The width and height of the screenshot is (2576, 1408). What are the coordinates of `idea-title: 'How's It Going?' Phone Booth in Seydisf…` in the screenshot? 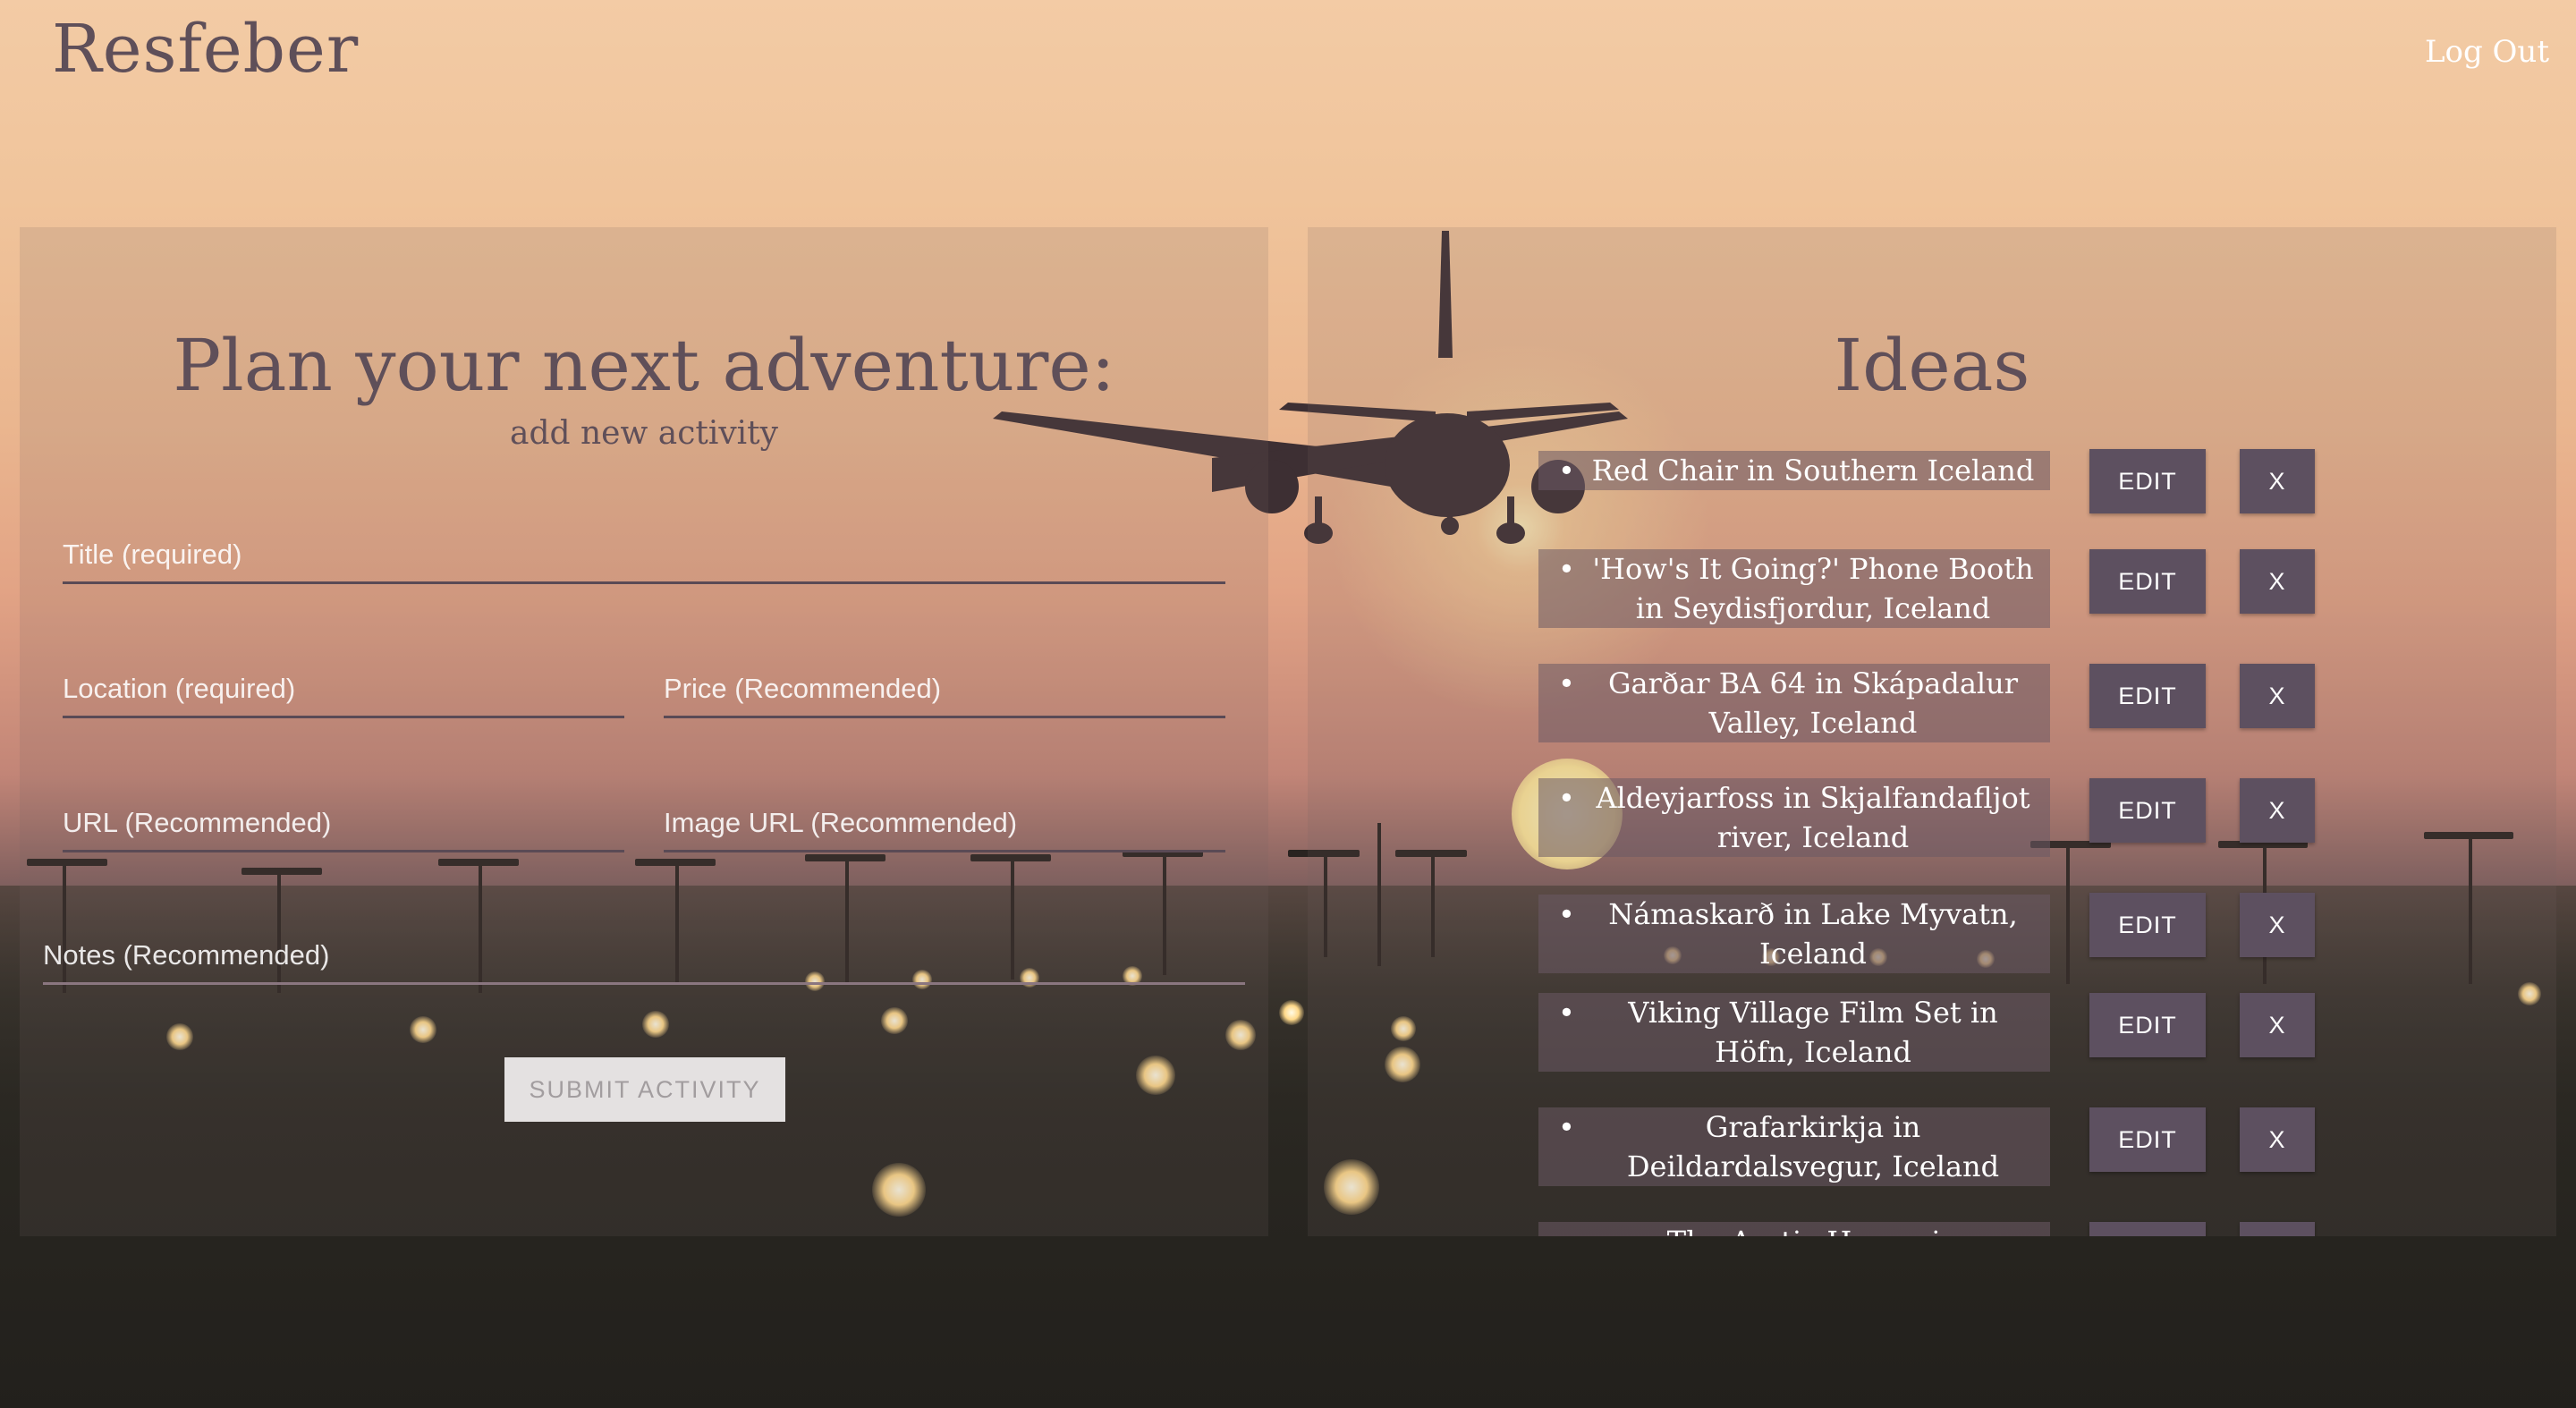 It's located at (1794, 588).